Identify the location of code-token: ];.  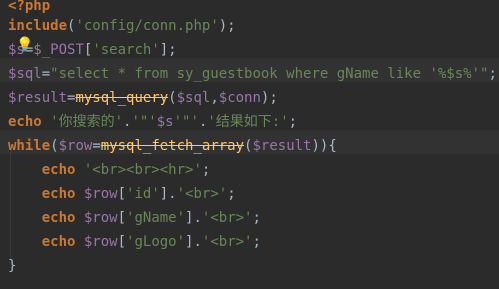
(168, 50).